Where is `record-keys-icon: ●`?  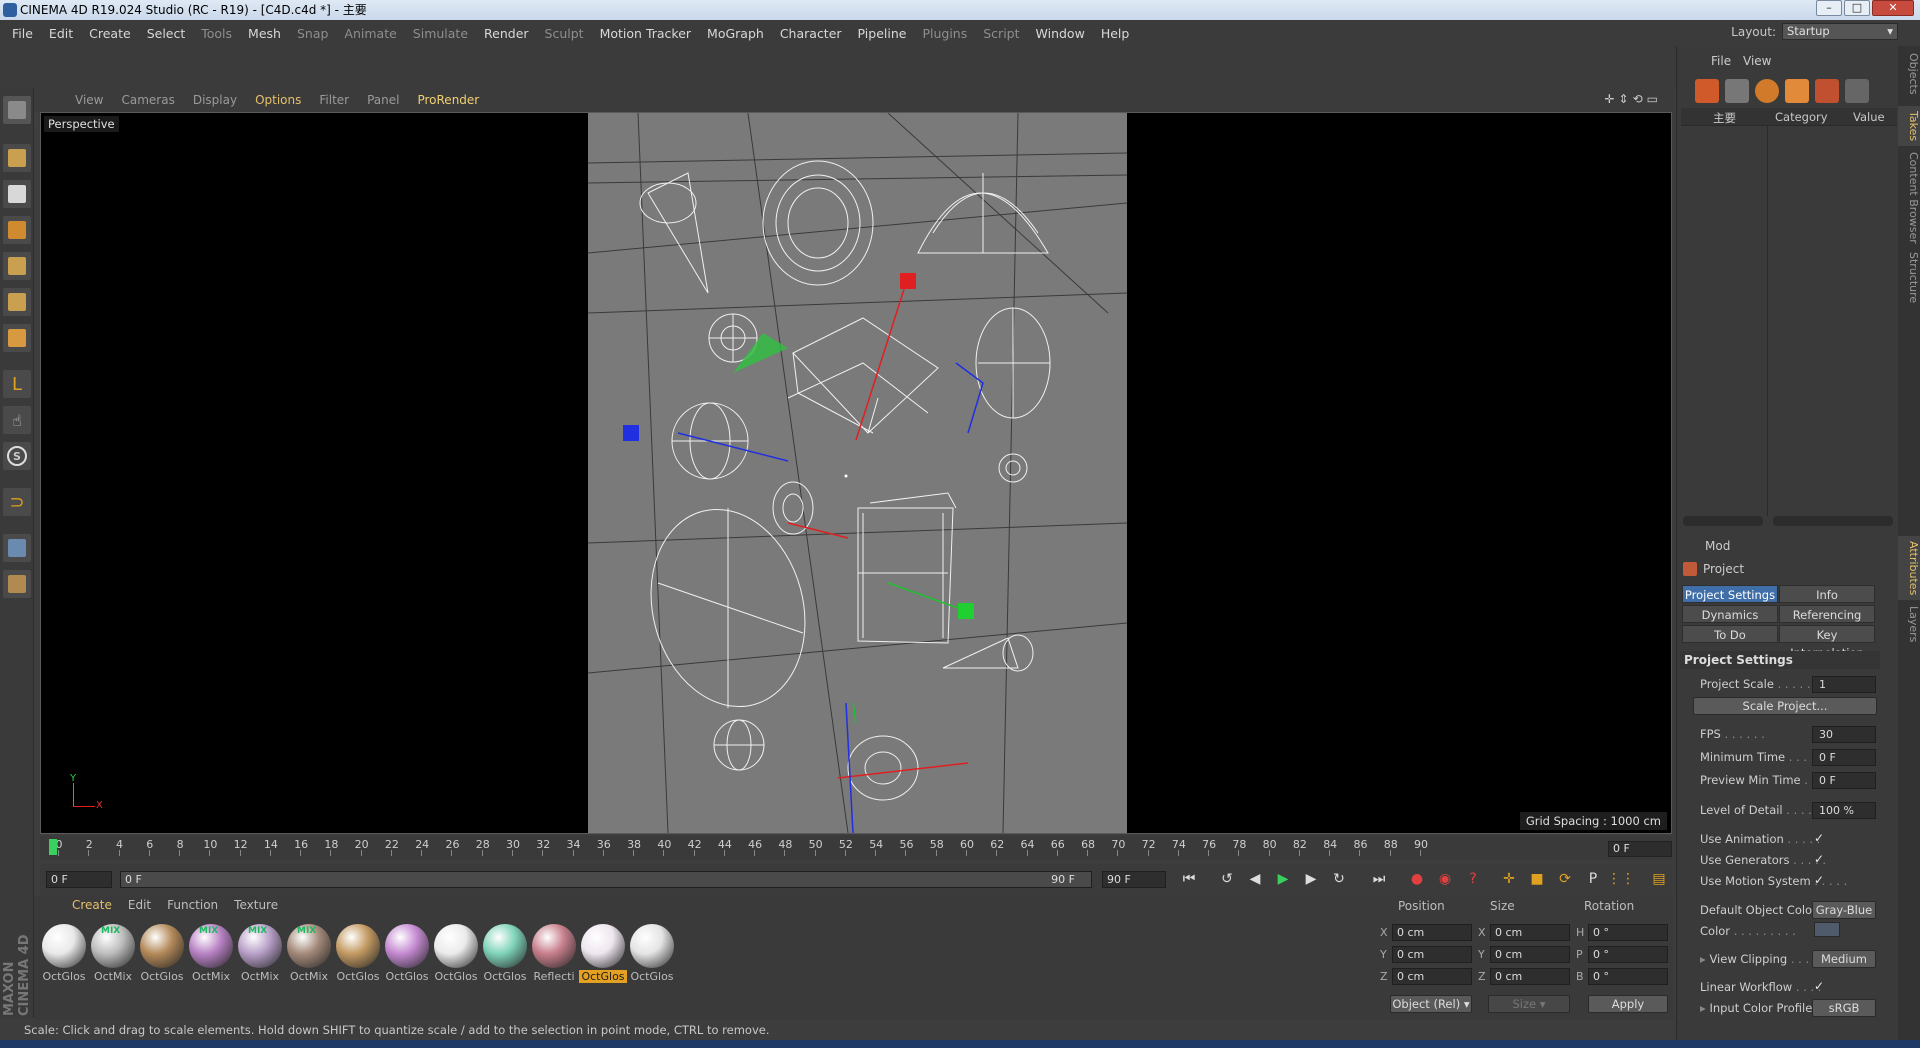
record-keys-icon: ● is located at coordinates (1417, 879).